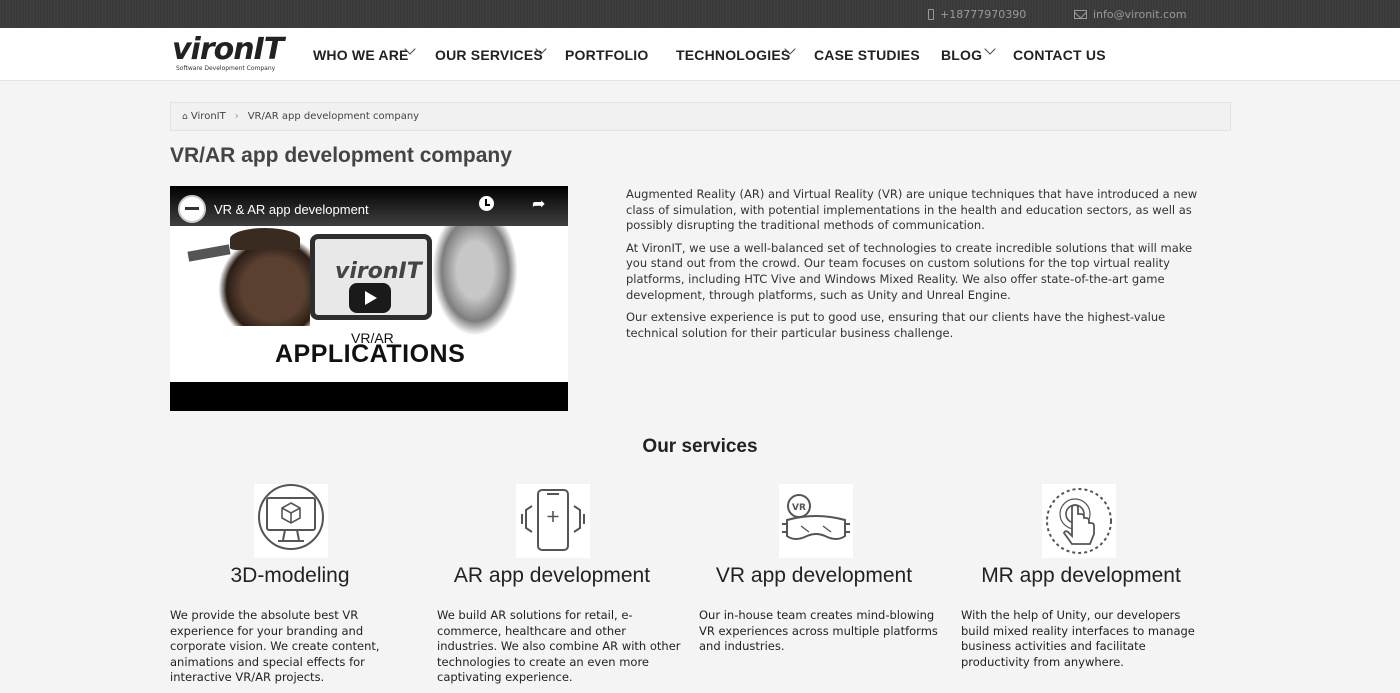  What do you see at coordinates (700, 14) in the screenshot?
I see `top-bar: +18777970390 info@vironit.com` at bounding box center [700, 14].